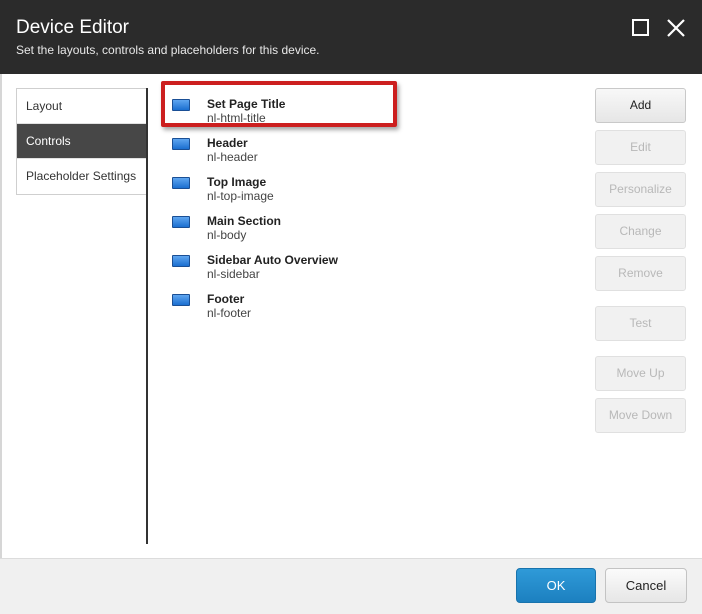 This screenshot has height=614, width=702. What do you see at coordinates (246, 104) in the screenshot?
I see `control-name: Set Page Title` at bounding box center [246, 104].